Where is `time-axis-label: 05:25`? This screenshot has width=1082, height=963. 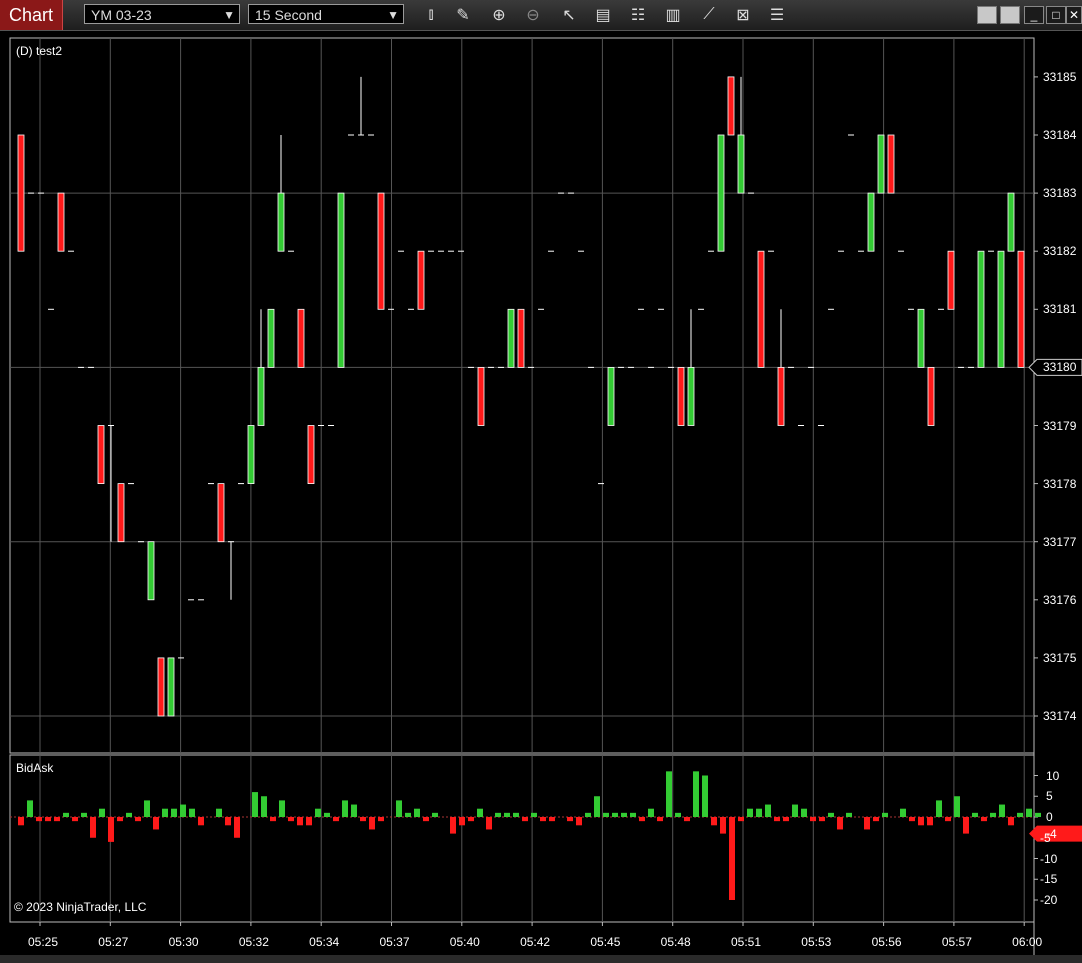
time-axis-label: 05:25 is located at coordinates (43, 942).